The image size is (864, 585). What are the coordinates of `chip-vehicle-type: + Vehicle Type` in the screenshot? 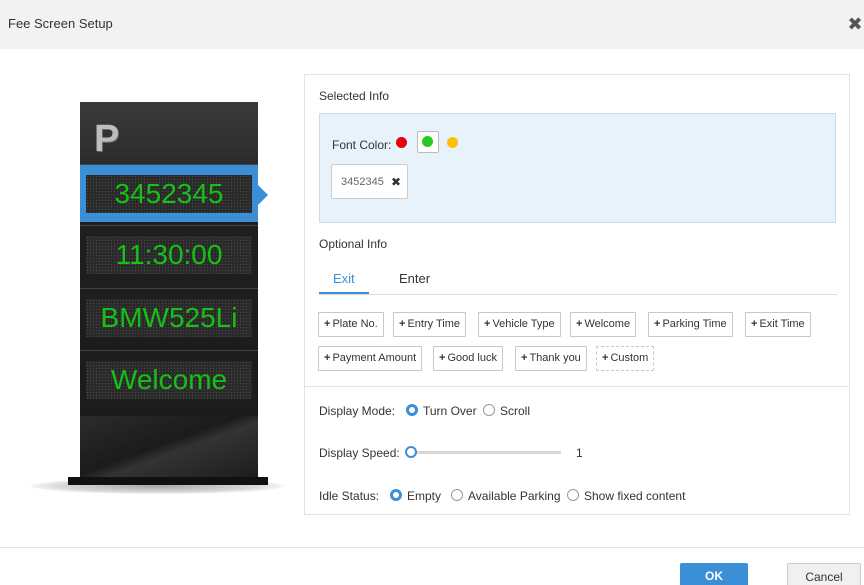 It's located at (519, 324).